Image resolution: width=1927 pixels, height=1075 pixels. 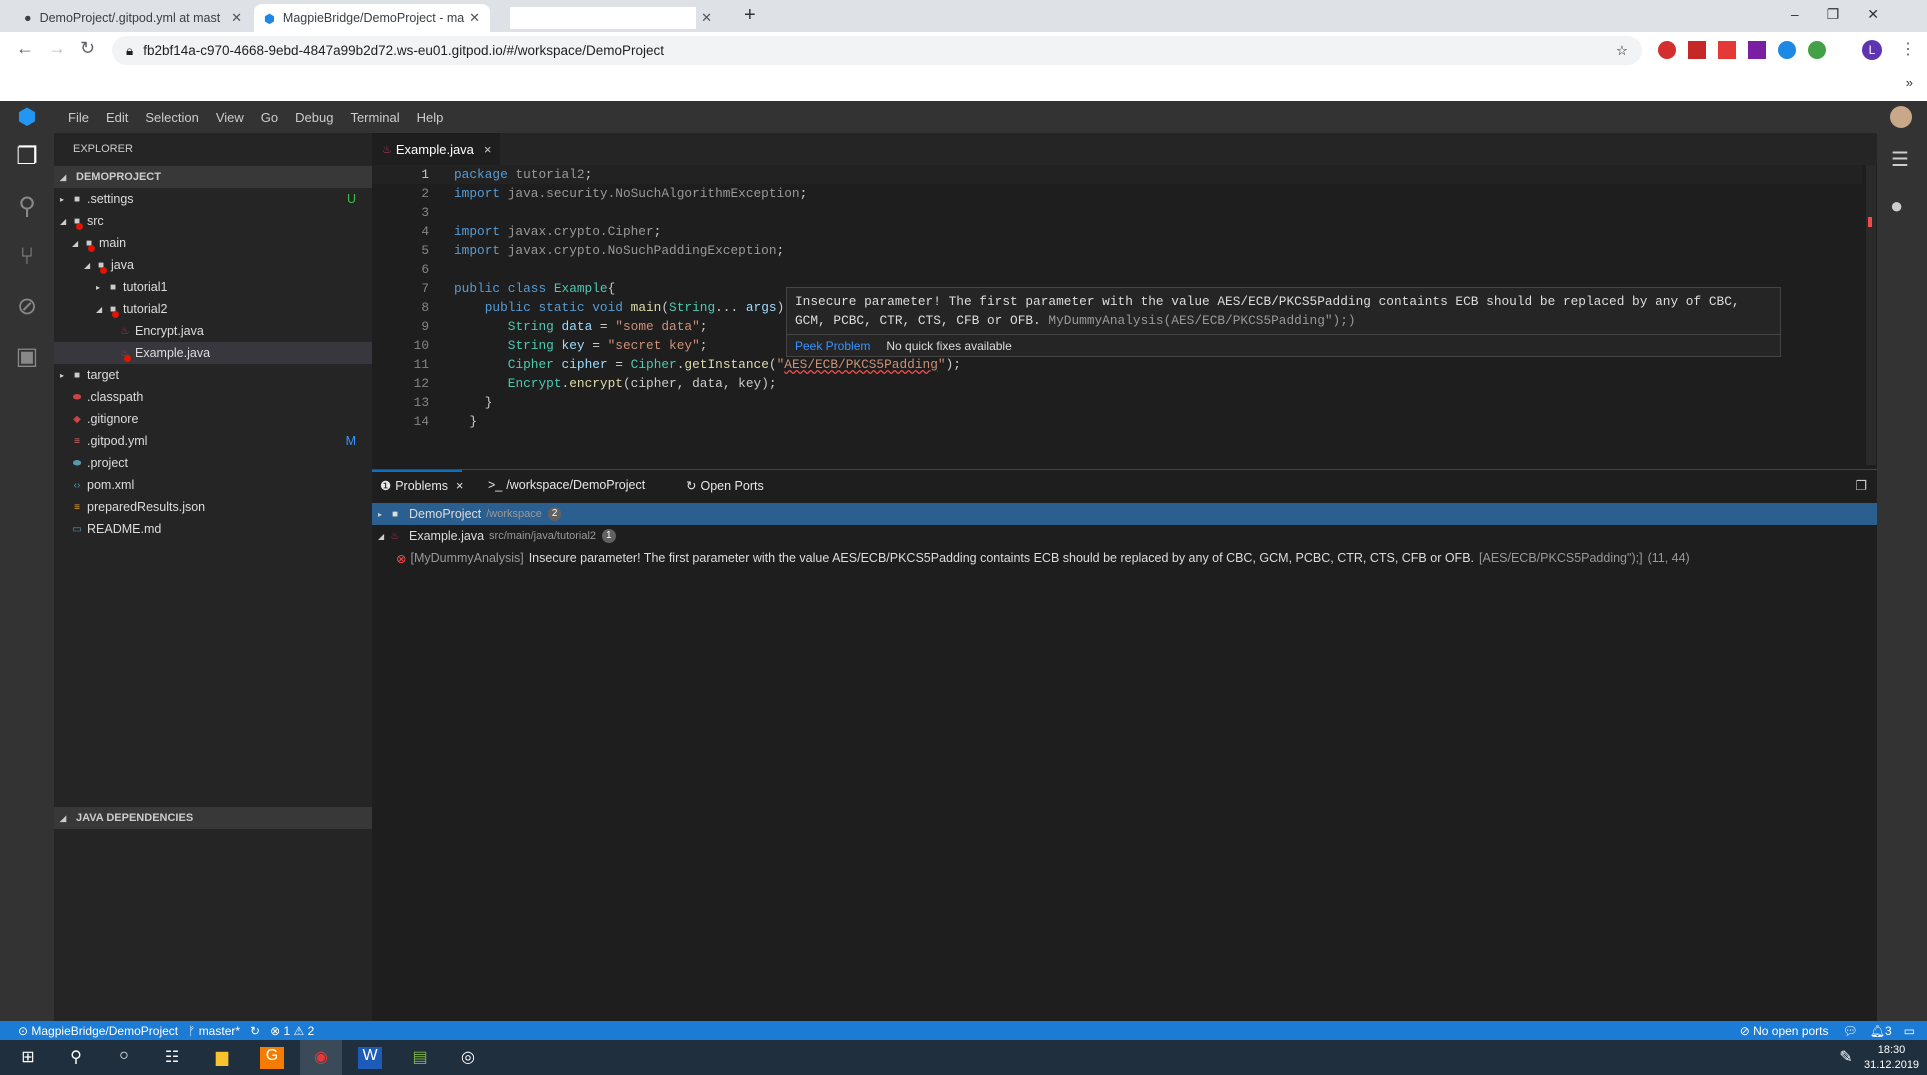 What do you see at coordinates (272, 1058) in the screenshot?
I see `app-g-icon: G` at bounding box center [272, 1058].